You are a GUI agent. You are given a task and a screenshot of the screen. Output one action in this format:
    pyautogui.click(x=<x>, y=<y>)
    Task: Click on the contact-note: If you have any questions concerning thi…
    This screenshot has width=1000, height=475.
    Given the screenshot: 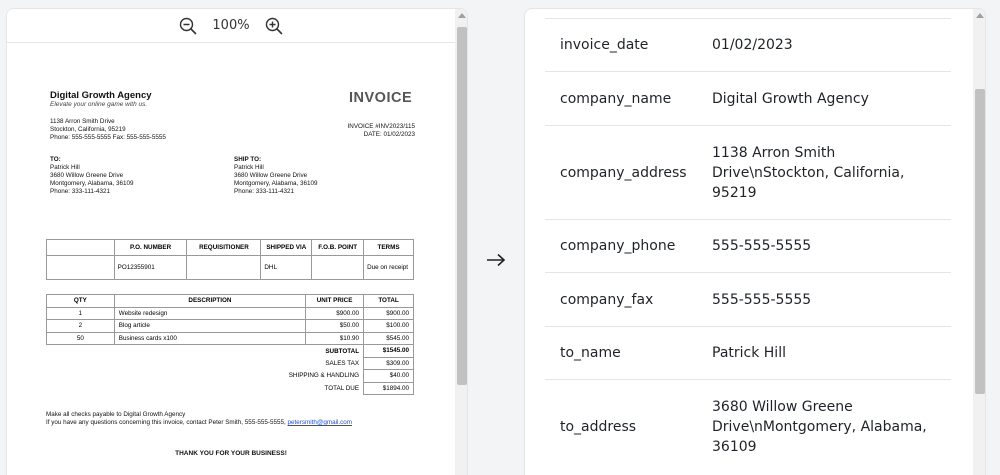 What is the action you would take?
    pyautogui.click(x=199, y=423)
    